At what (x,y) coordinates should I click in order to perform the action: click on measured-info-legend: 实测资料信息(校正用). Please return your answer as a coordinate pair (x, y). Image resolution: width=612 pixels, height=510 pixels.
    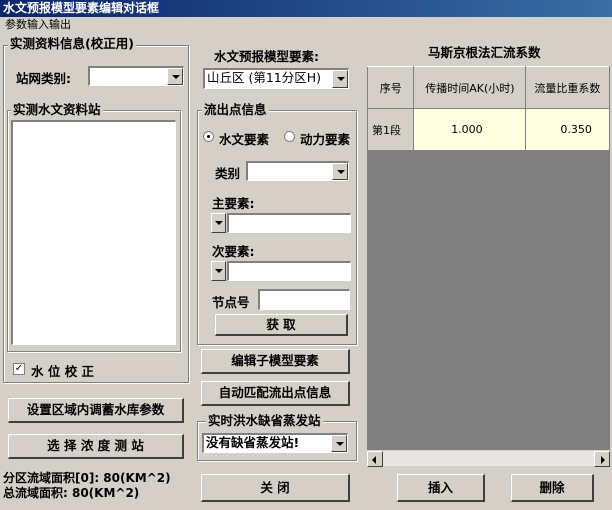
    Looking at the image, I should click on (72, 43).